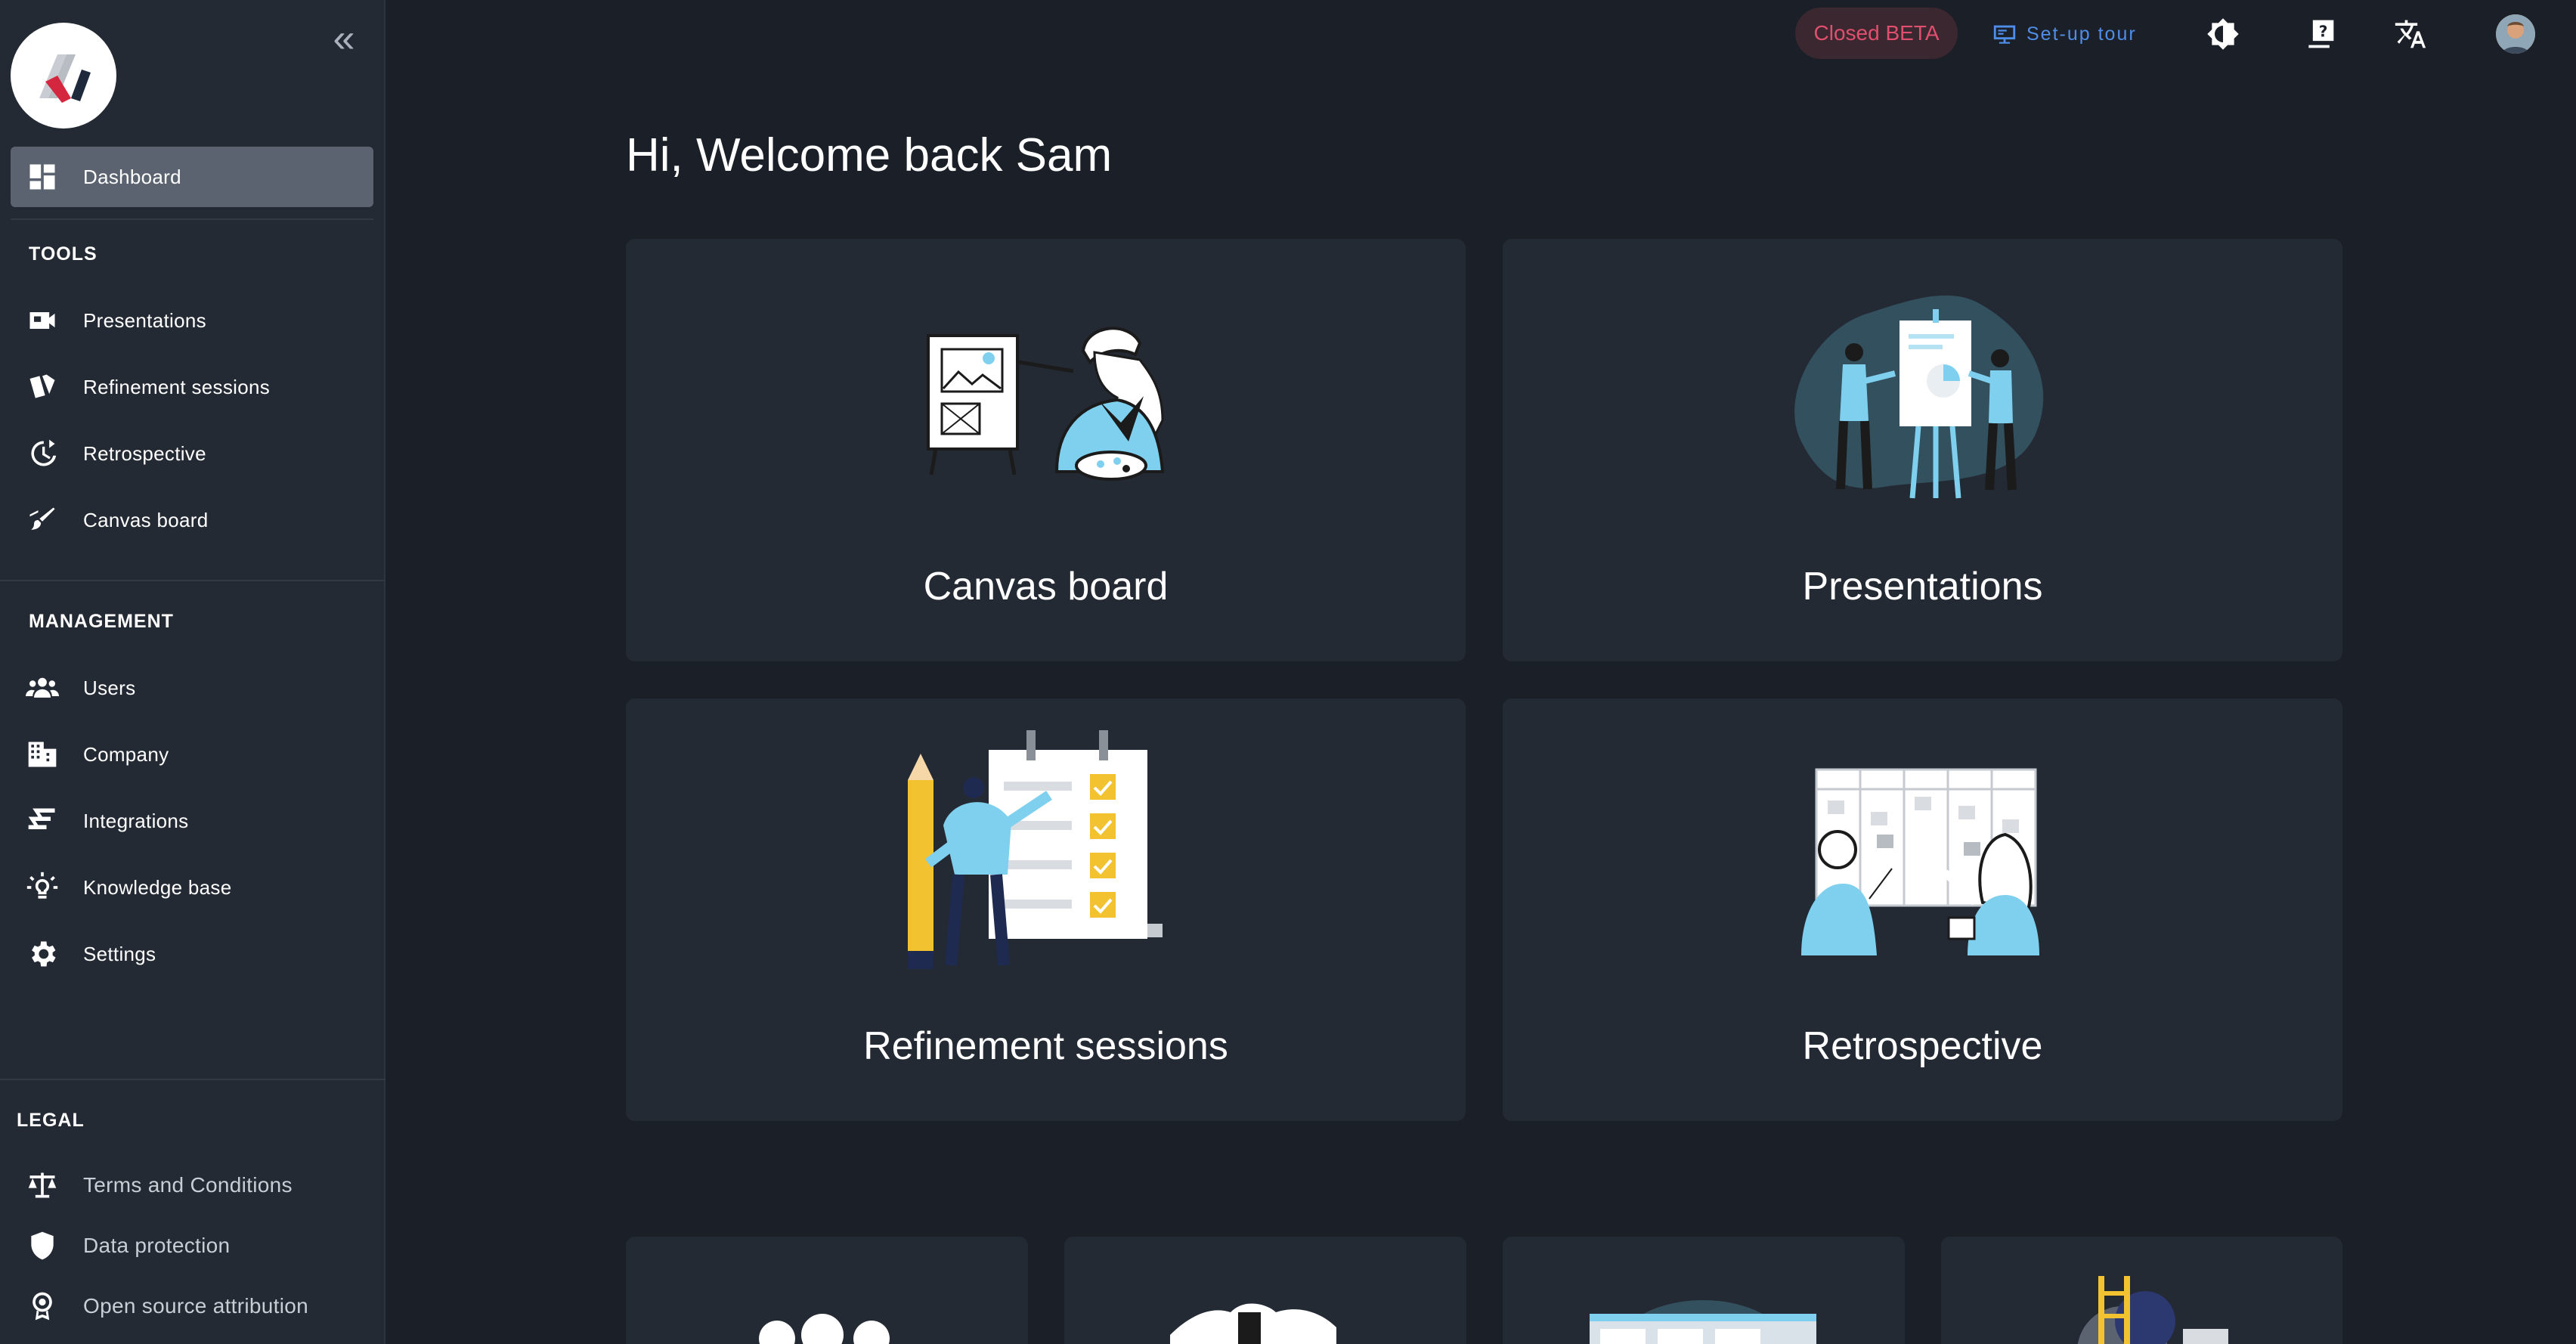 The width and height of the screenshot is (2576, 1344). Describe the element at coordinates (869, 155) in the screenshot. I see `welcome-greeting: Hi, Welcome back Sam` at that location.